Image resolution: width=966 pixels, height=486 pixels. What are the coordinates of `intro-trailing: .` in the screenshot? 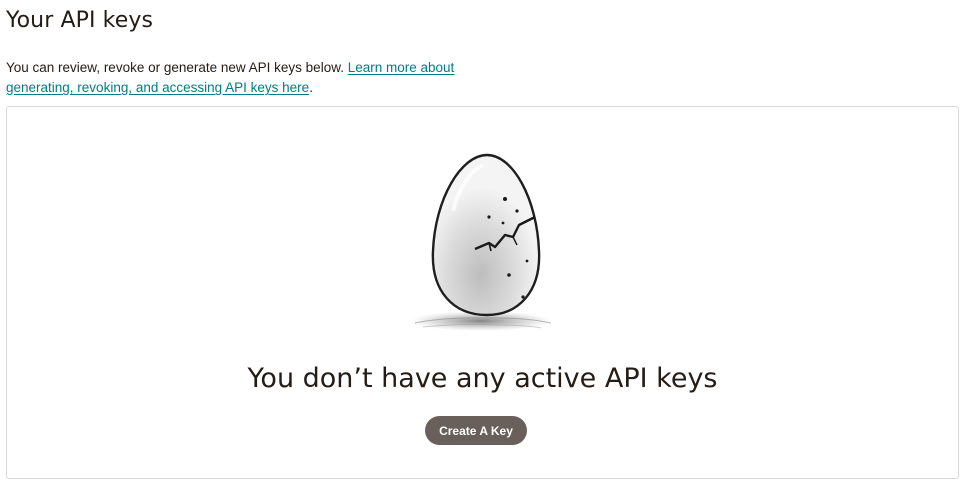 It's located at (311, 87).